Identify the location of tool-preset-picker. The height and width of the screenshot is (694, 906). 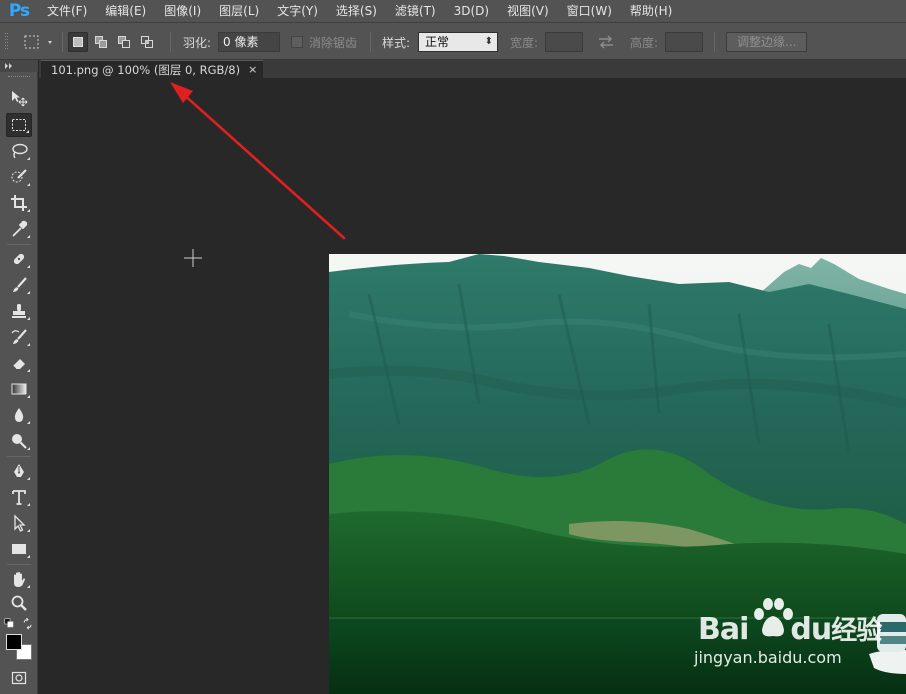
(39, 42).